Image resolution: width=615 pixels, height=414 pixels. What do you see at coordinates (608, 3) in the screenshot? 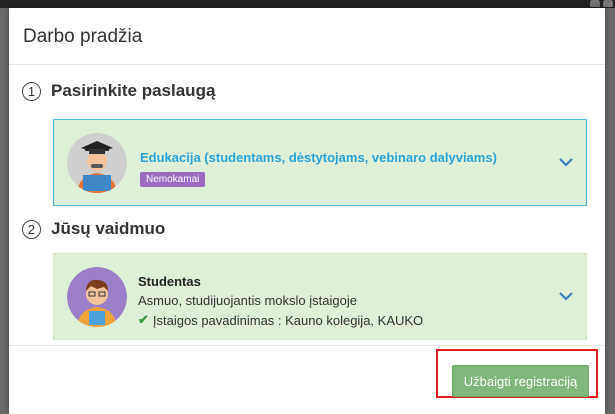
I see `user-menu-icon` at bounding box center [608, 3].